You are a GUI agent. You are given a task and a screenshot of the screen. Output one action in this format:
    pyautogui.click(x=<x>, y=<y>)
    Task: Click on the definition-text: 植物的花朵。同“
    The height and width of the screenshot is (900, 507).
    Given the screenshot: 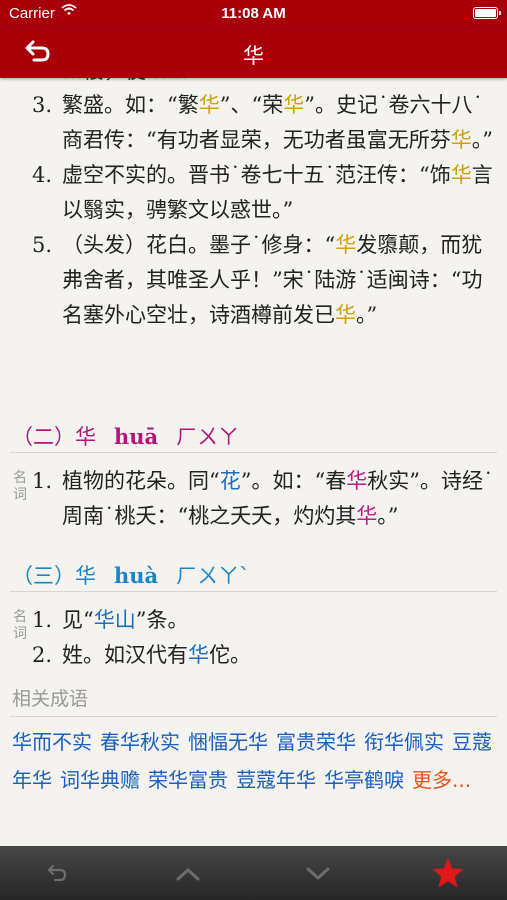 What is the action you would take?
    pyautogui.click(x=141, y=481)
    